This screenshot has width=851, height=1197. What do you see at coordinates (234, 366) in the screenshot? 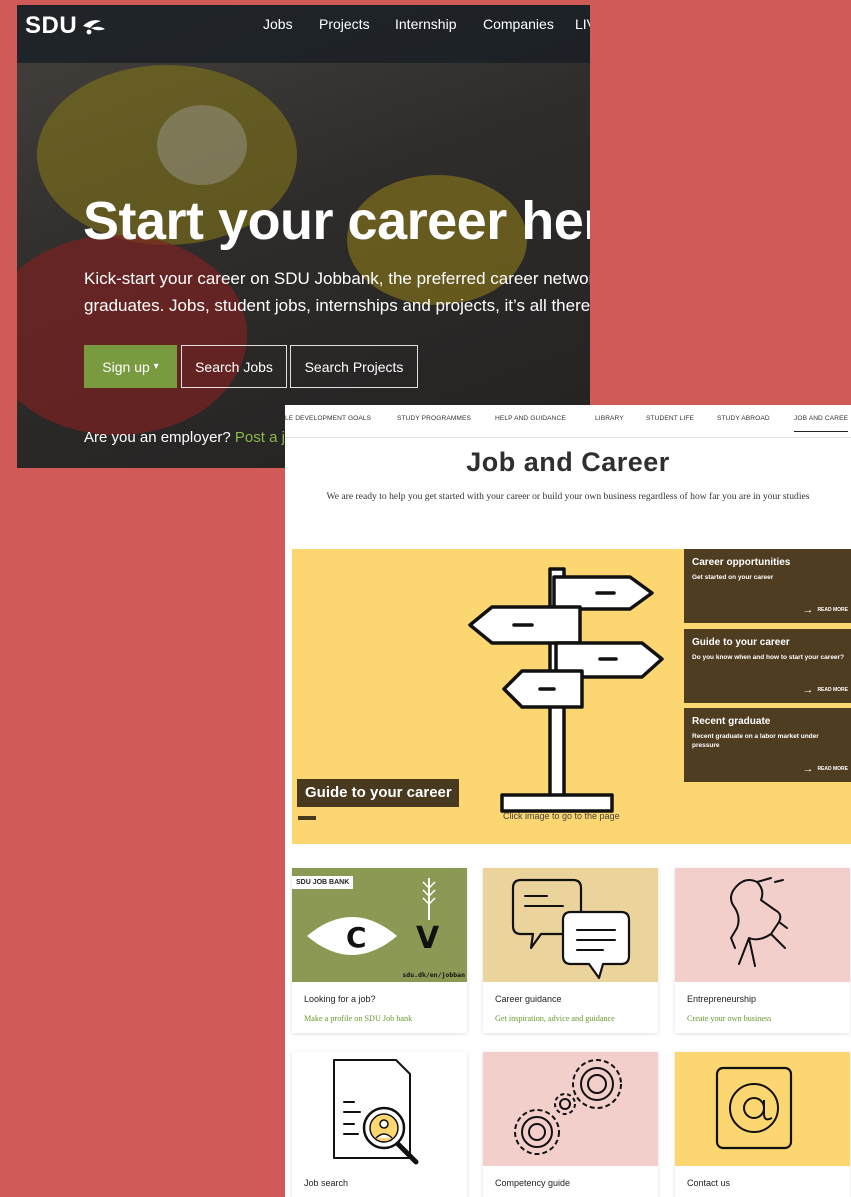
I see `search-jobs-button: Search Jobs` at bounding box center [234, 366].